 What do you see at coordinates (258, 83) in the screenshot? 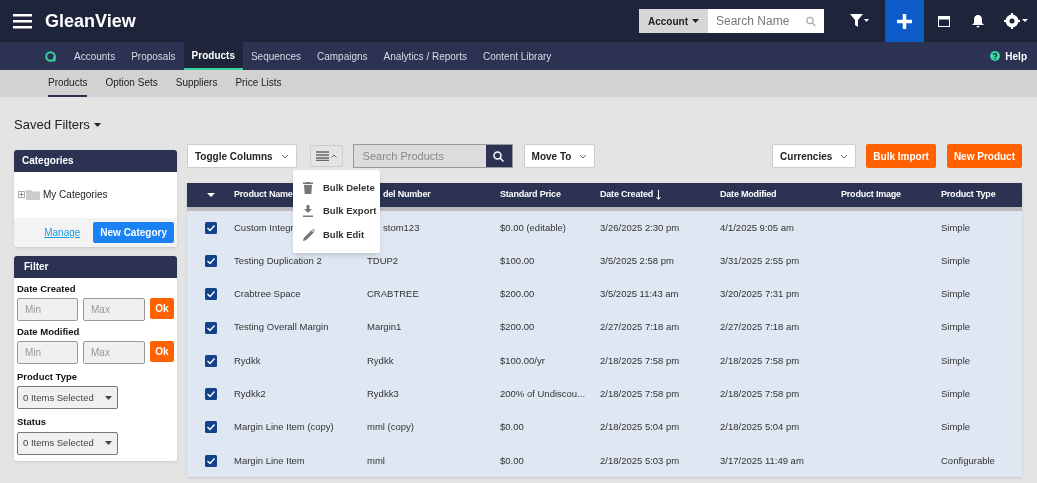
I see `subnav-tab: Price Lists` at bounding box center [258, 83].